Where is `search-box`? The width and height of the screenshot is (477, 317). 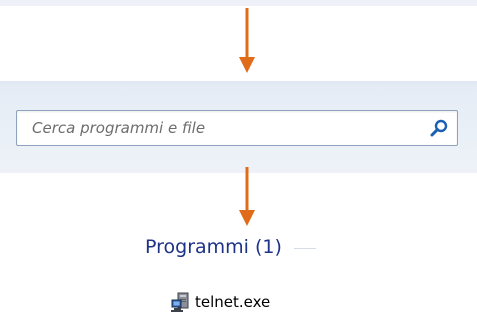
search-box is located at coordinates (237, 128).